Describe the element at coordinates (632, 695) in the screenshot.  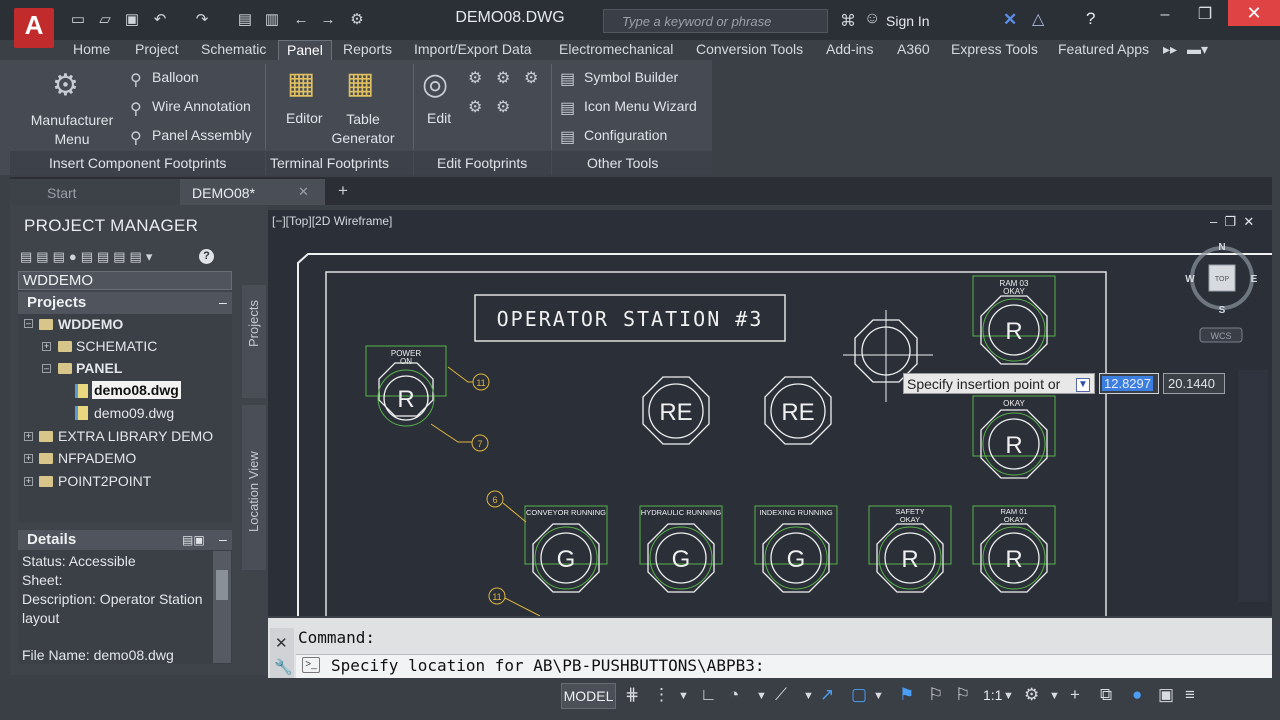
I see `grid-icon: ⋕` at that location.